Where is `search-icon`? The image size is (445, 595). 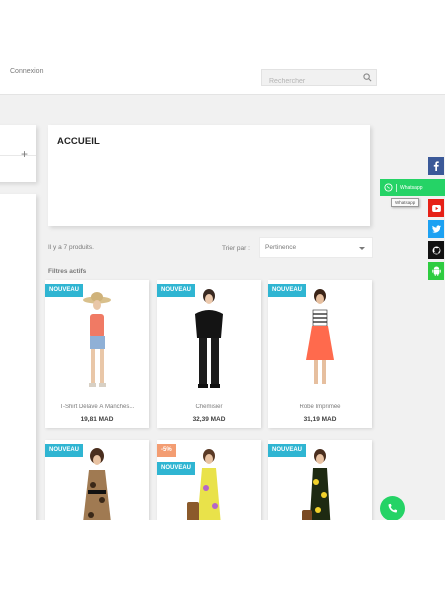
search-icon is located at coordinates (367, 77).